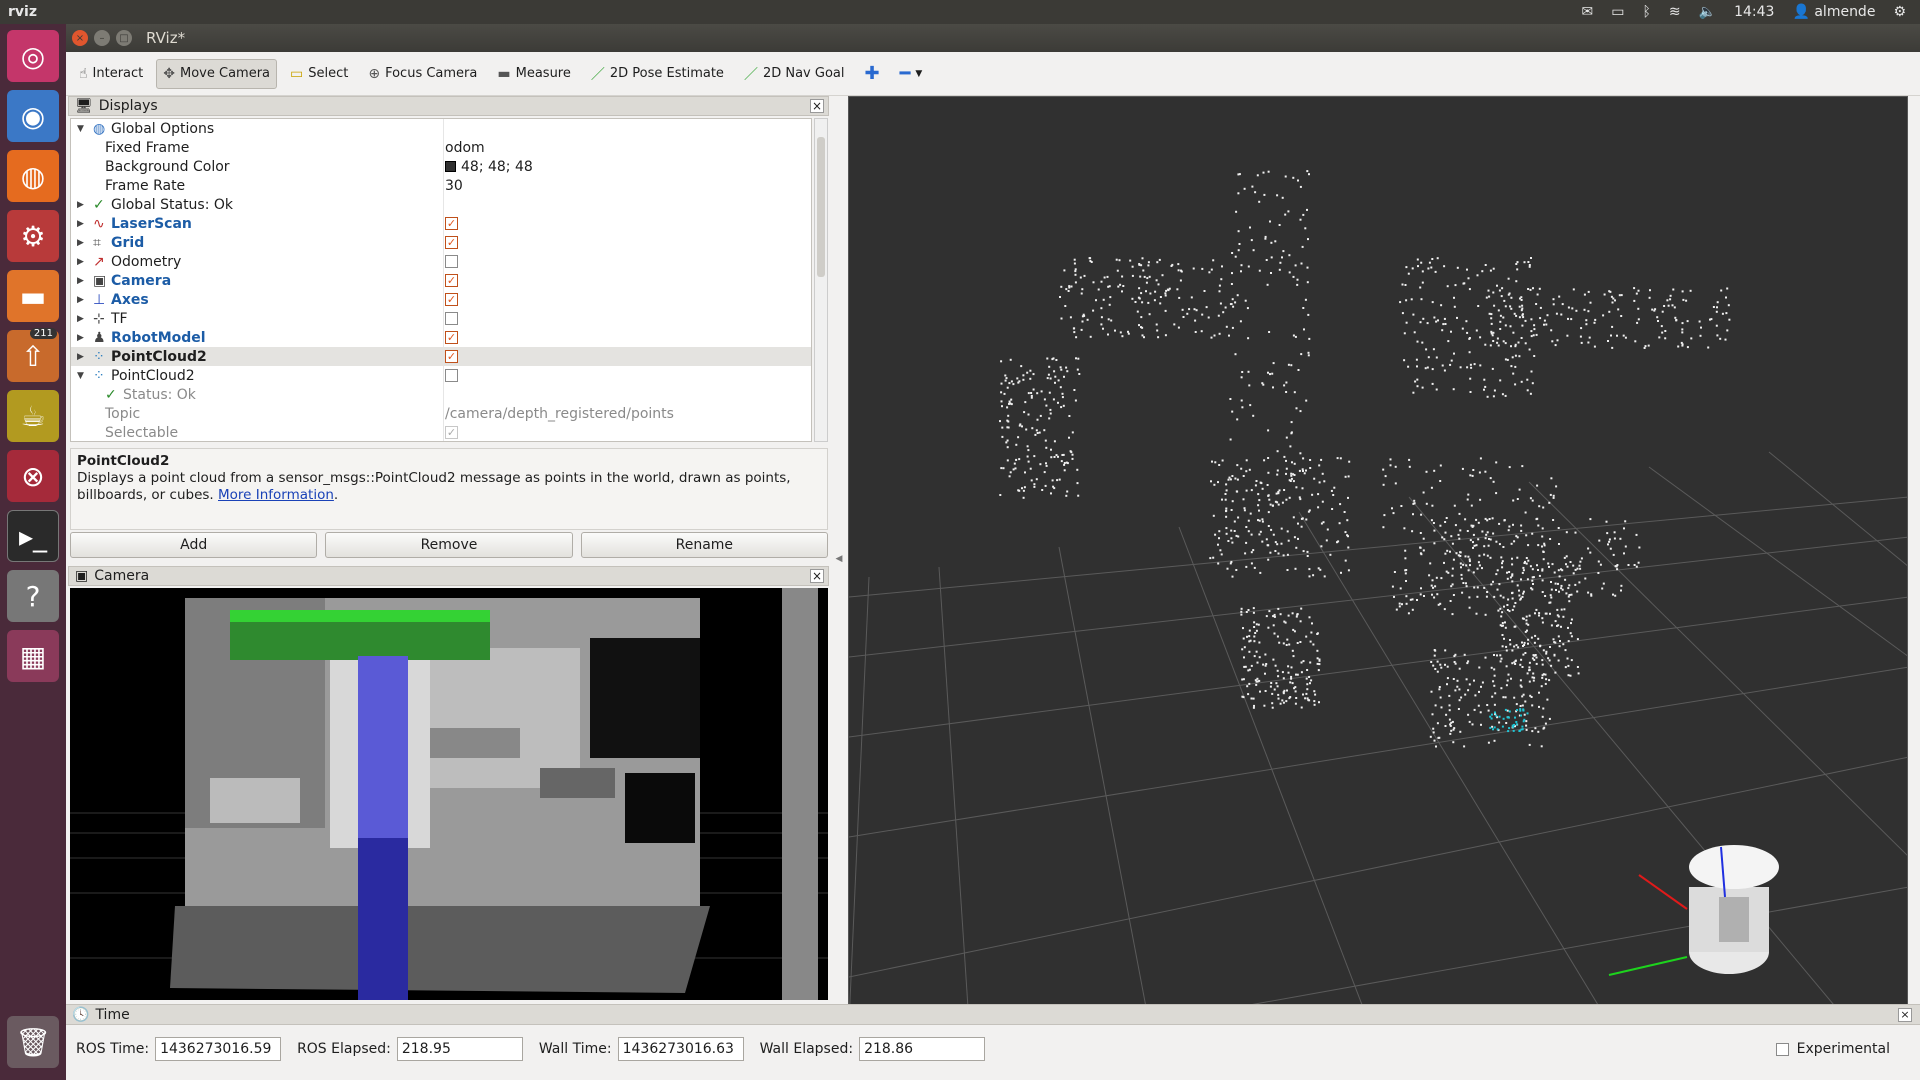  I want to click on settings-icon: ⚙, so click(1899, 12).